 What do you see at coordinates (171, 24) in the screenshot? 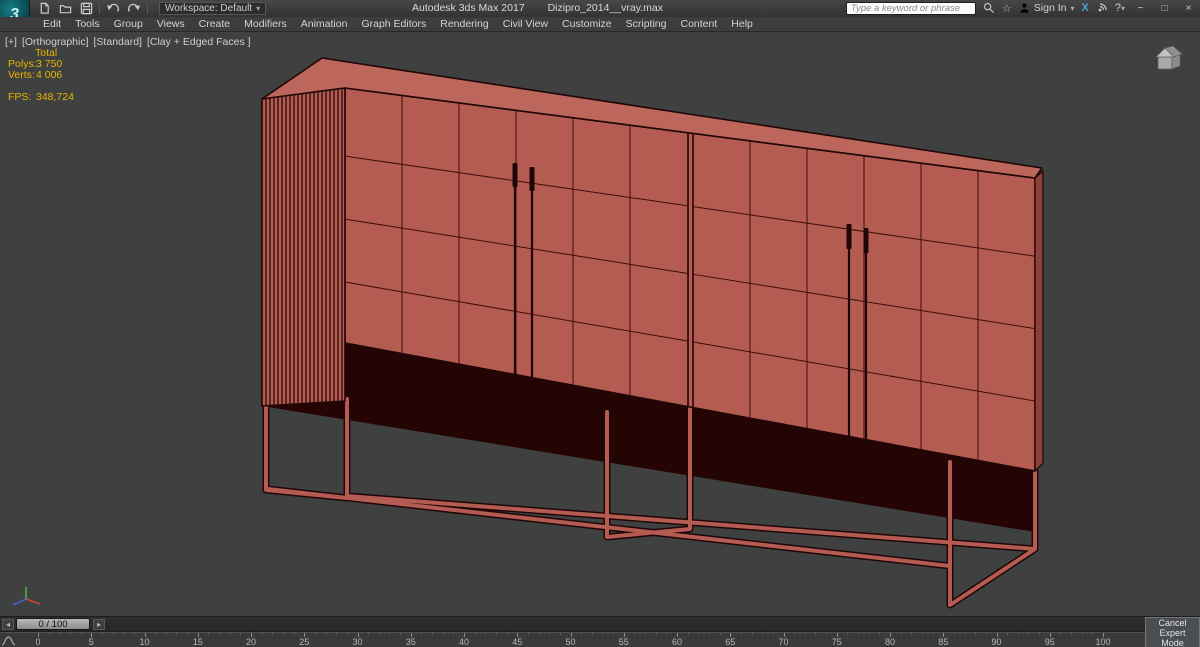
I see `menu-item-views: Views` at bounding box center [171, 24].